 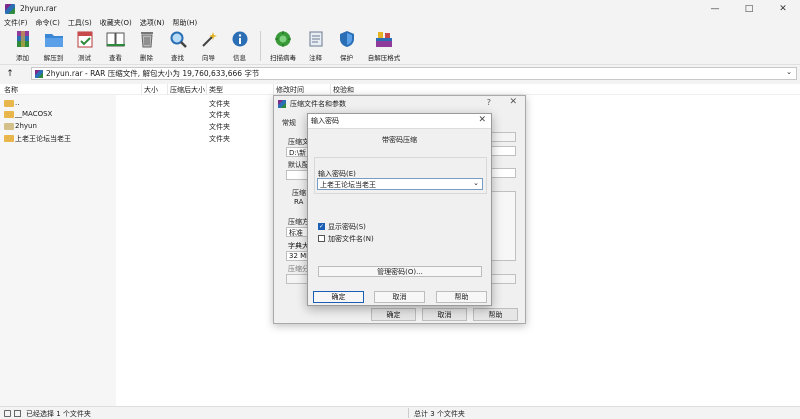 I want to click on menu-favorites: 收藏夹(O), so click(x=116, y=23).